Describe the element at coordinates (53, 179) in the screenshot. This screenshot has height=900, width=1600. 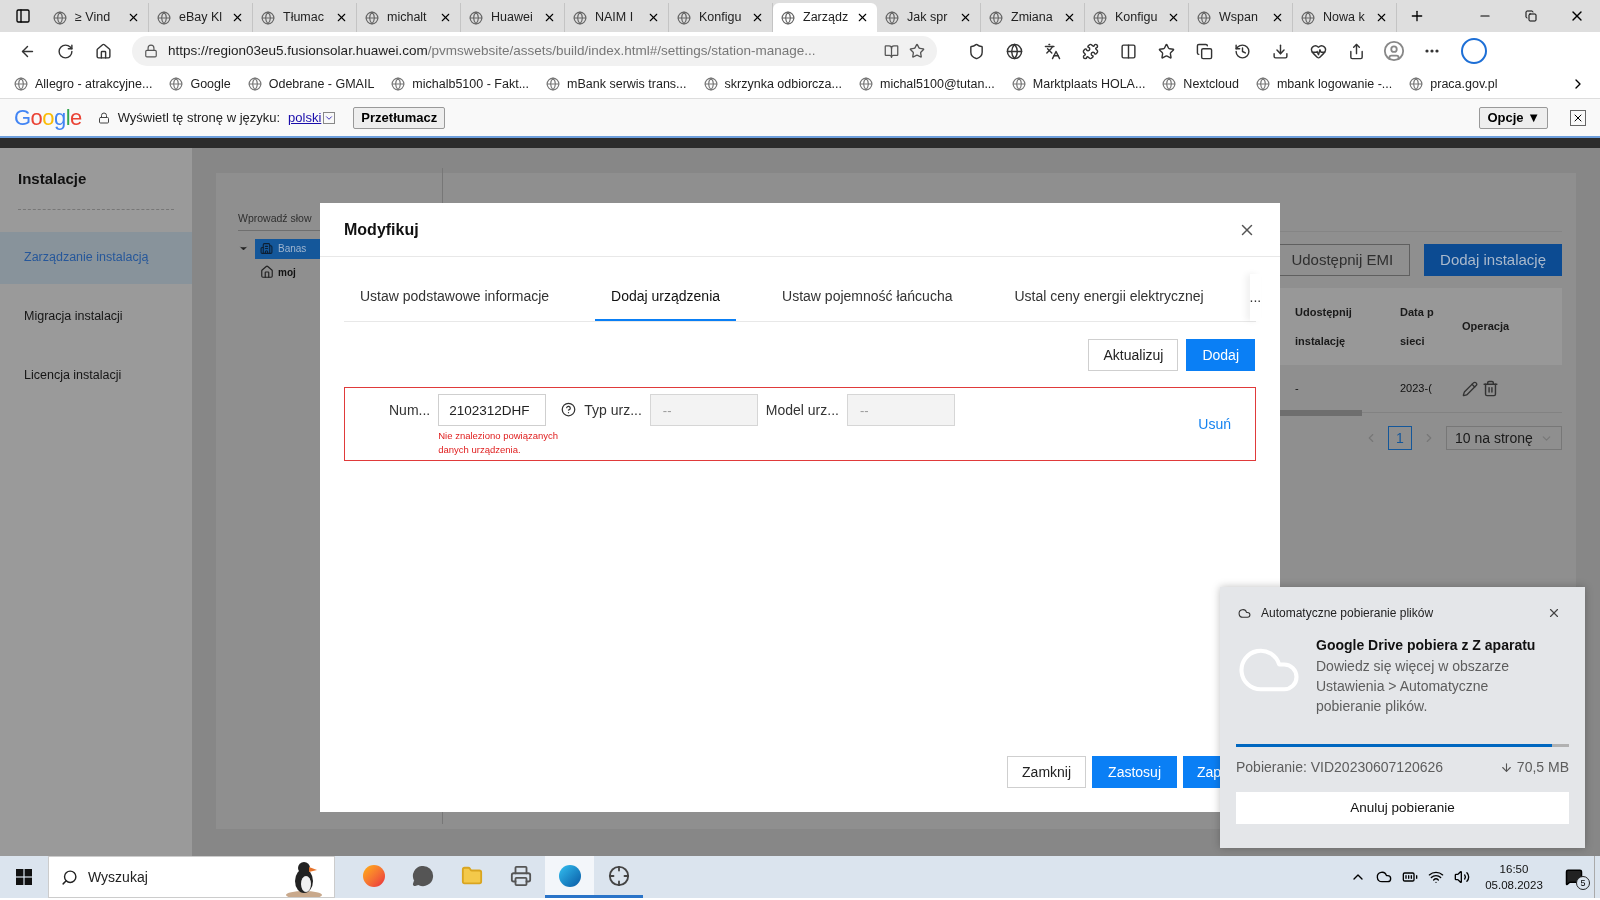
I see `sidebar-title: Instalacje` at that location.